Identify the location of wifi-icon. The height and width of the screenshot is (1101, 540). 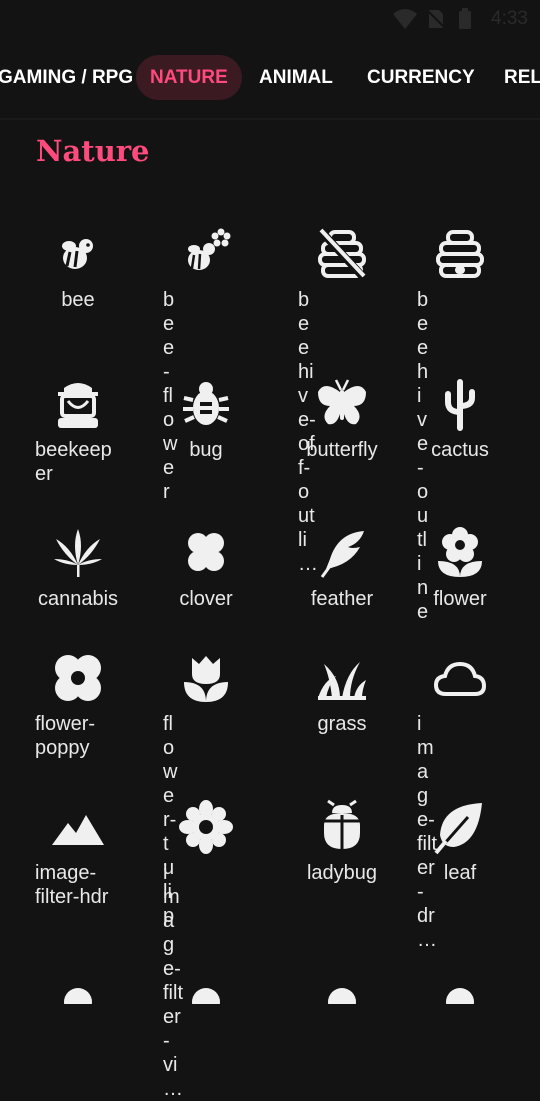
(405, 19).